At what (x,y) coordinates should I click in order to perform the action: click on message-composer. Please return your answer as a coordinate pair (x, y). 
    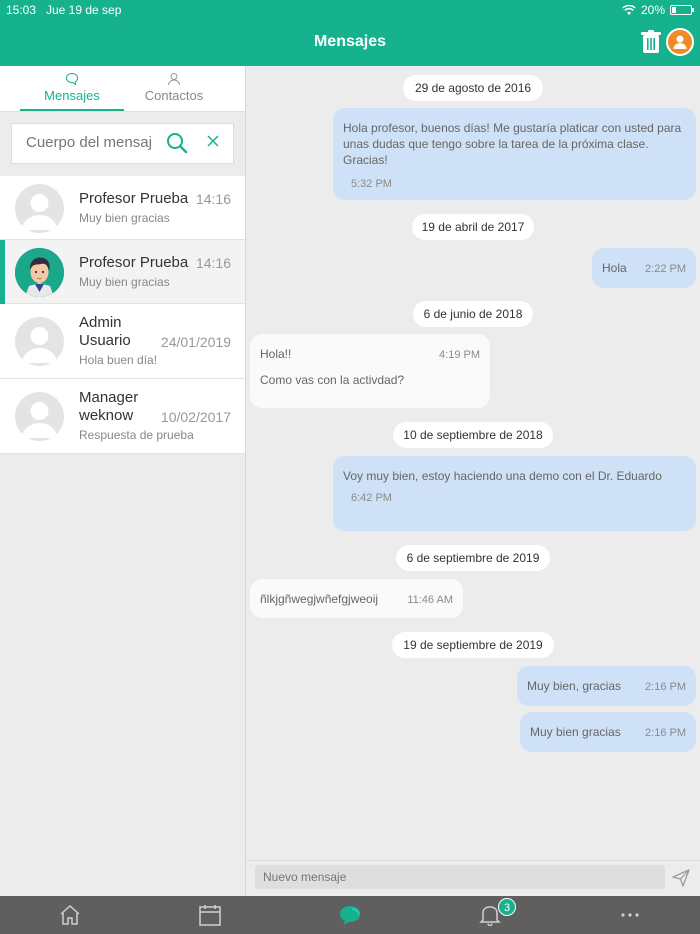
    Looking at the image, I should click on (473, 878).